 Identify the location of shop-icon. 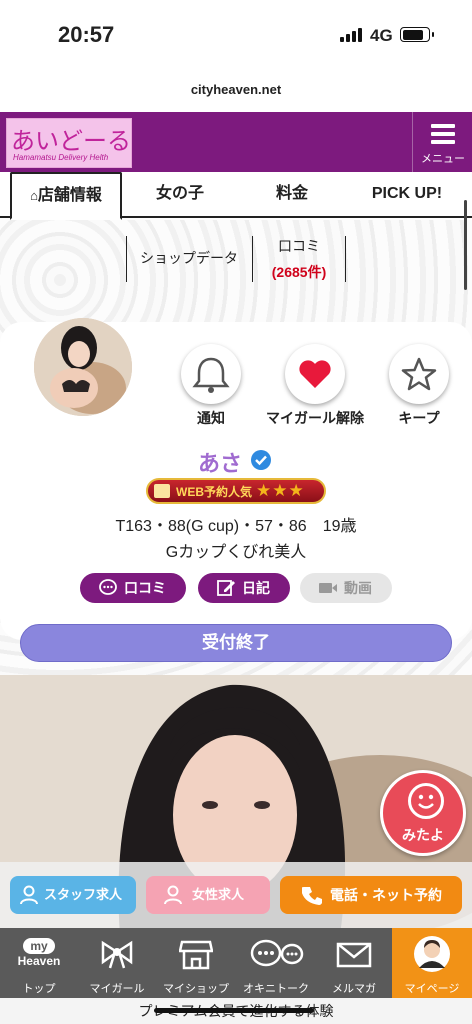
(196, 955).